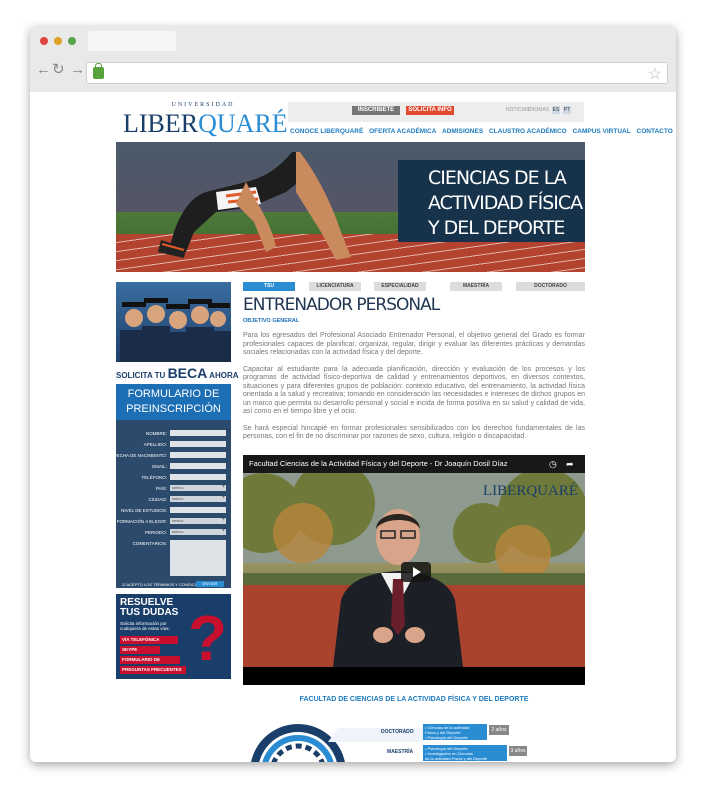 This screenshot has height=798, width=710. Describe the element at coordinates (414, 676) in the screenshot. I see `video-controls-bar` at that location.